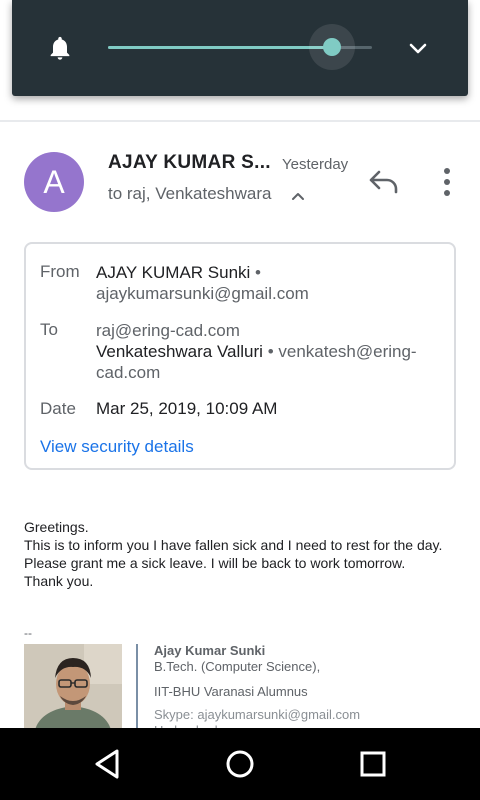 The image size is (480, 800). What do you see at coordinates (373, 764) in the screenshot?
I see `recents-square-icon` at bounding box center [373, 764].